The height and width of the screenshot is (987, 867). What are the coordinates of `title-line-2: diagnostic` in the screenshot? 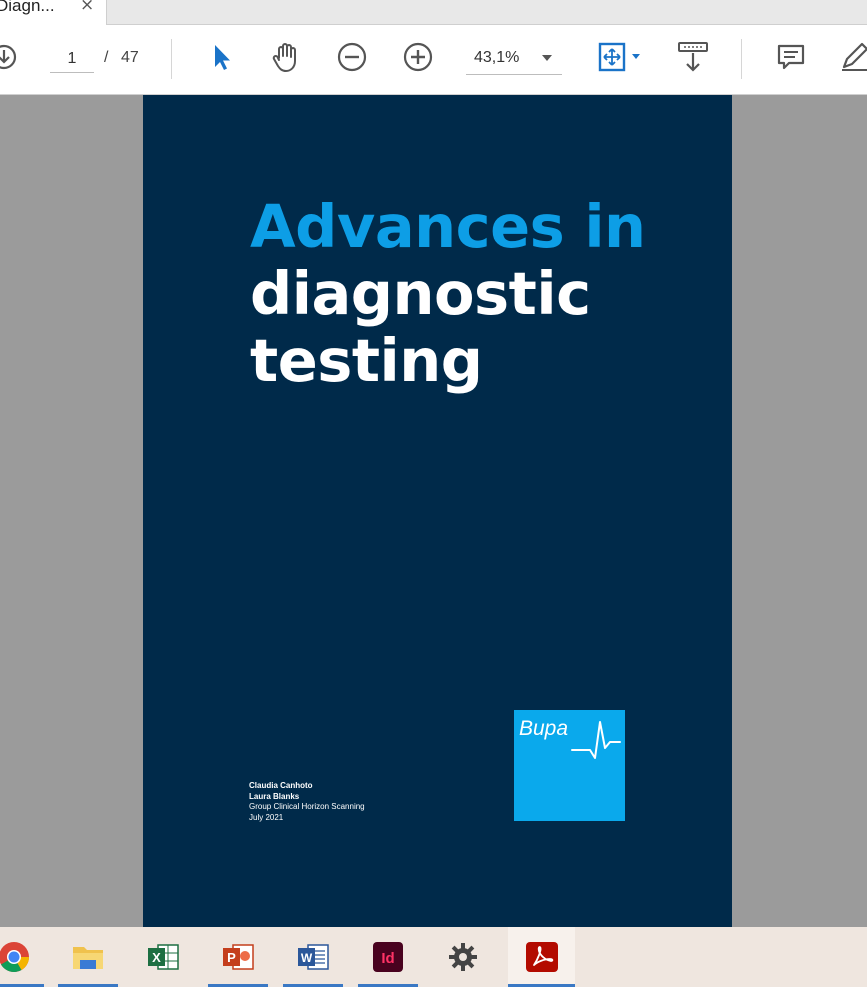 It's located at (420, 293).